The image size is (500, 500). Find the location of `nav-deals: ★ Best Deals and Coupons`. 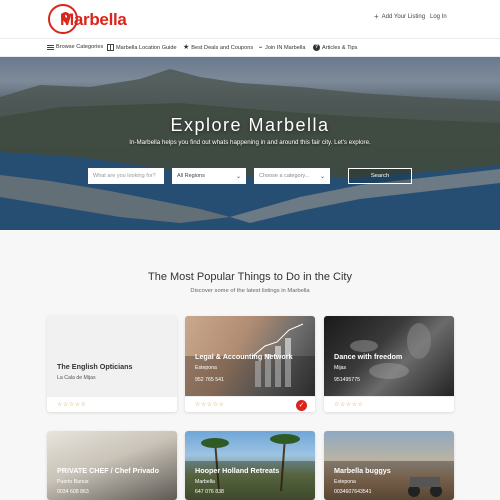

nav-deals: ★ Best Deals and Coupons is located at coordinates (218, 47).